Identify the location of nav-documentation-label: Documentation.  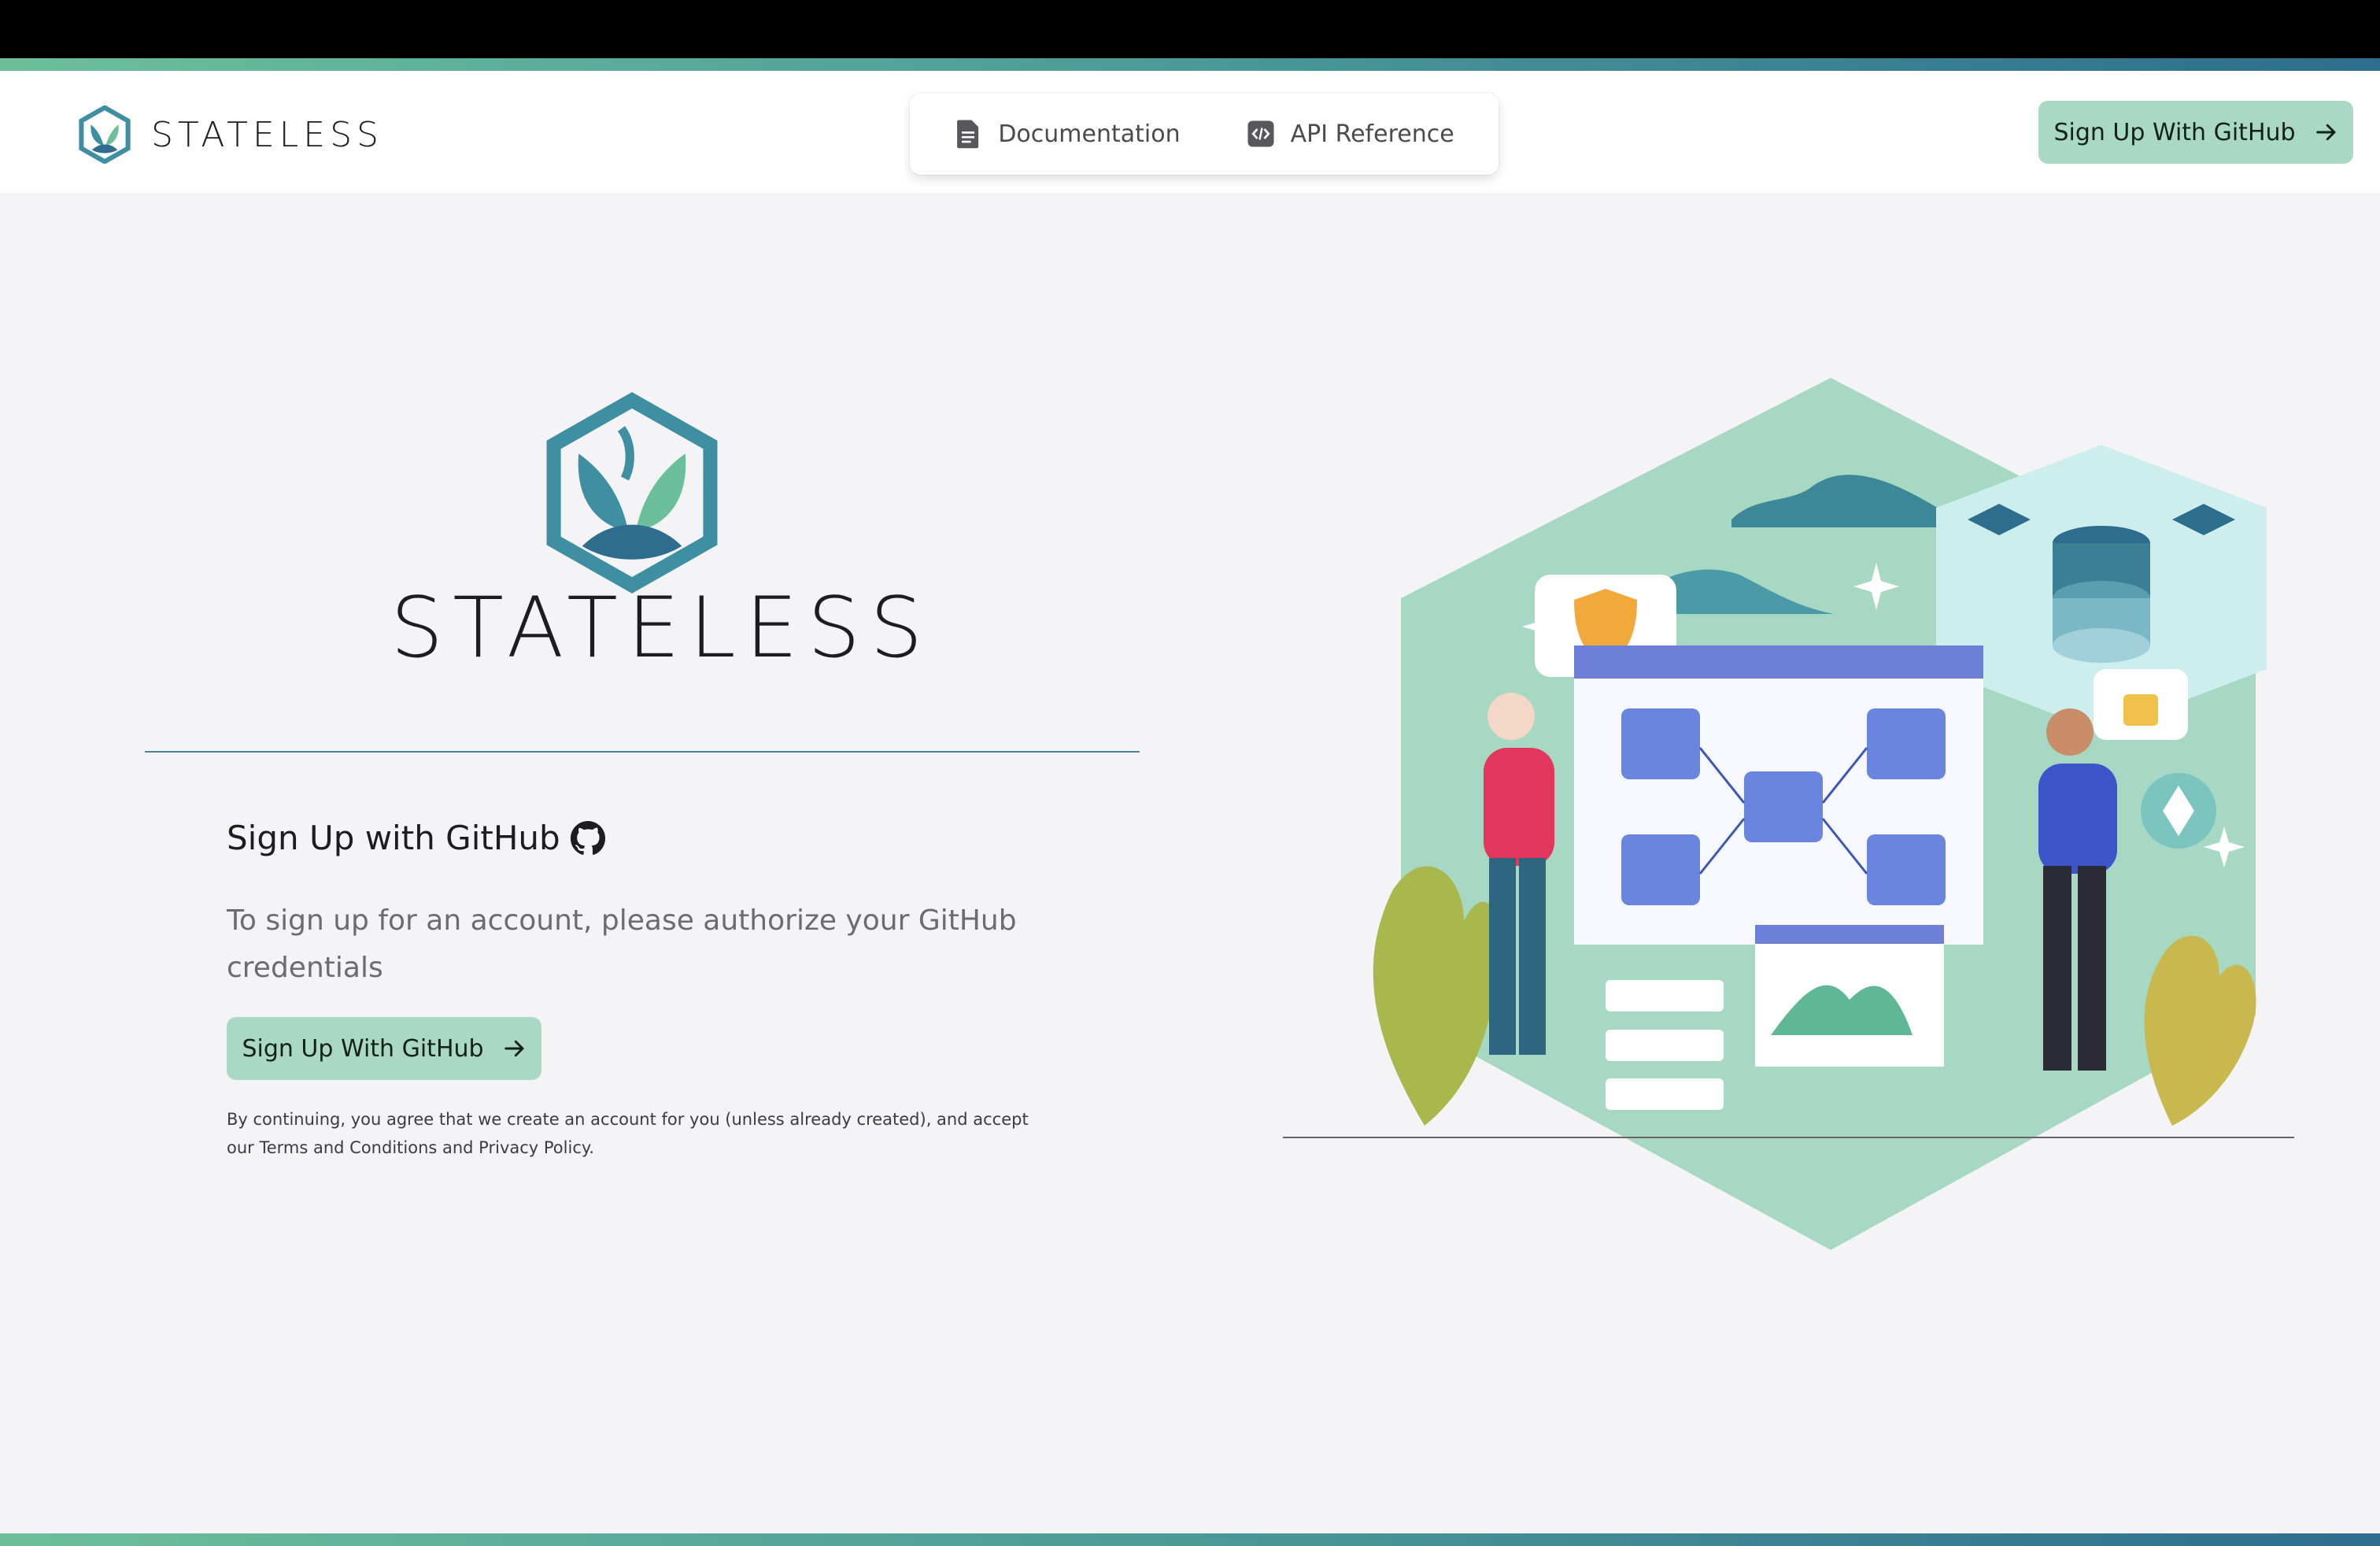
(1089, 134).